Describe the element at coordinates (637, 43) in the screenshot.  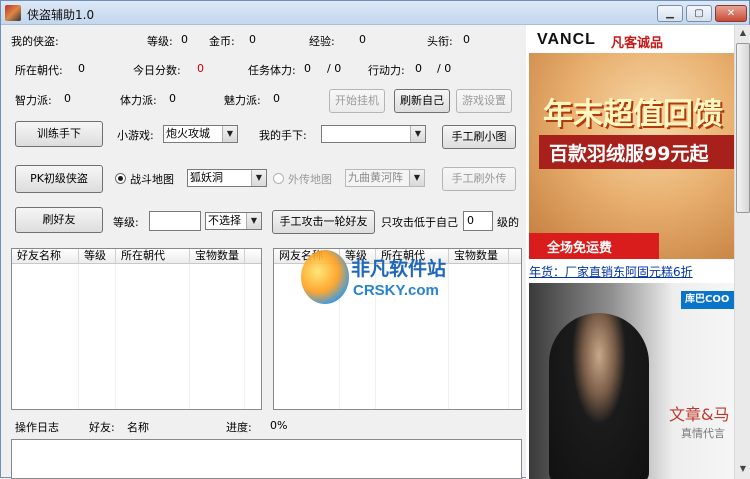
I see `ad-brand-cn: 凡客诚品` at that location.